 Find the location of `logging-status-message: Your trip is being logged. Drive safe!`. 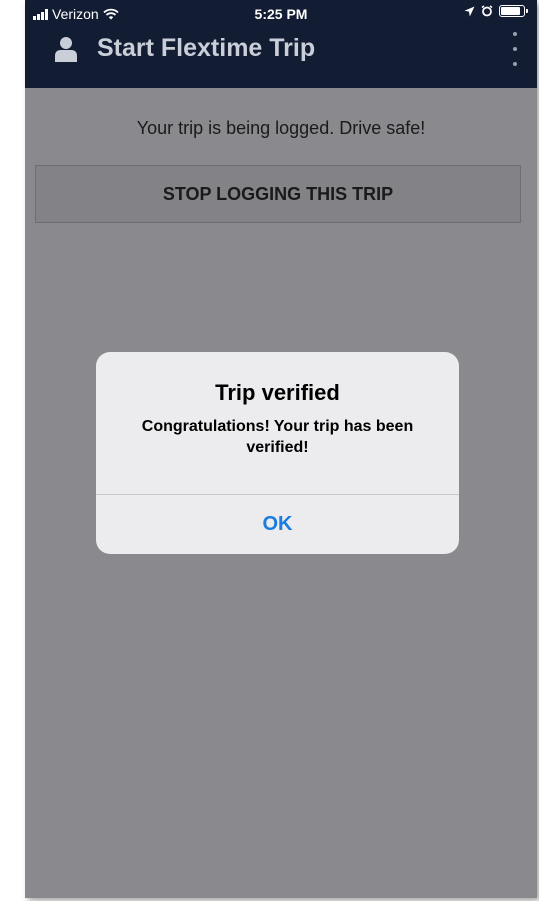

logging-status-message: Your trip is being logged. Drive safe! is located at coordinates (281, 128).